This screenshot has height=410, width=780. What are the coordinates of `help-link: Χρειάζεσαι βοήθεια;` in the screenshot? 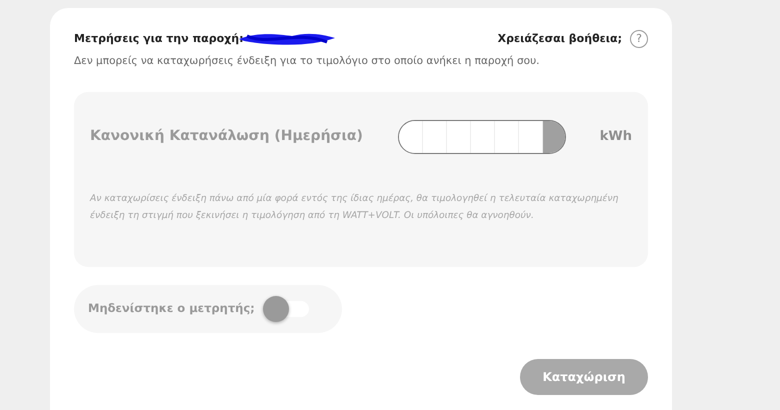 It's located at (560, 39).